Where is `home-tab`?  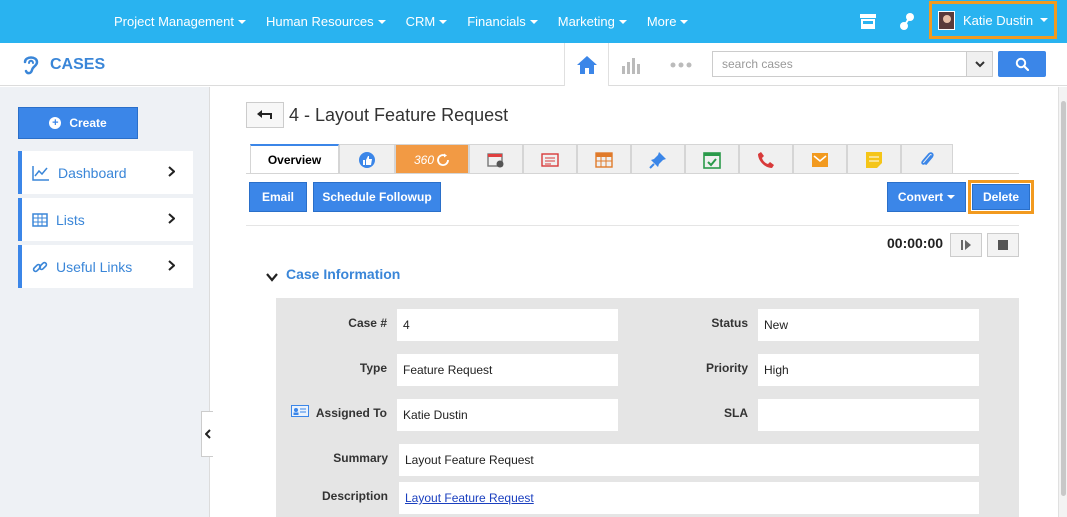 home-tab is located at coordinates (586, 64).